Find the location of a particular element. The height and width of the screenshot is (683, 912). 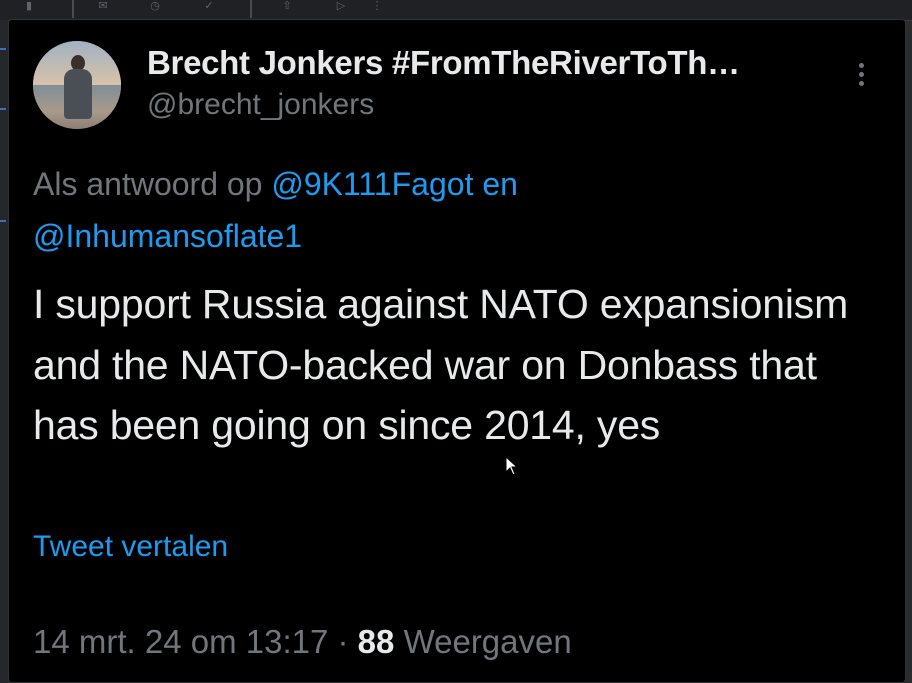

tweet-metadata: 14 mrt. 24 om 13:17 · 88 Weergaven is located at coordinates (302, 642).